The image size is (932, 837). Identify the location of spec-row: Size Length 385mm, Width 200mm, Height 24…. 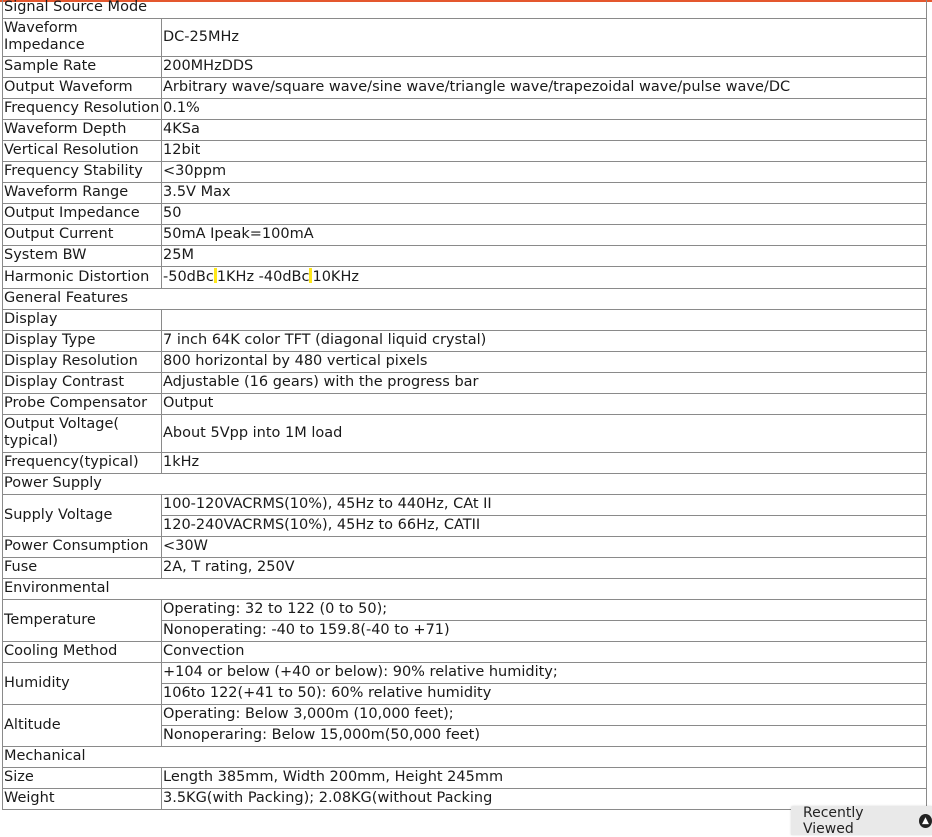
(464, 778).